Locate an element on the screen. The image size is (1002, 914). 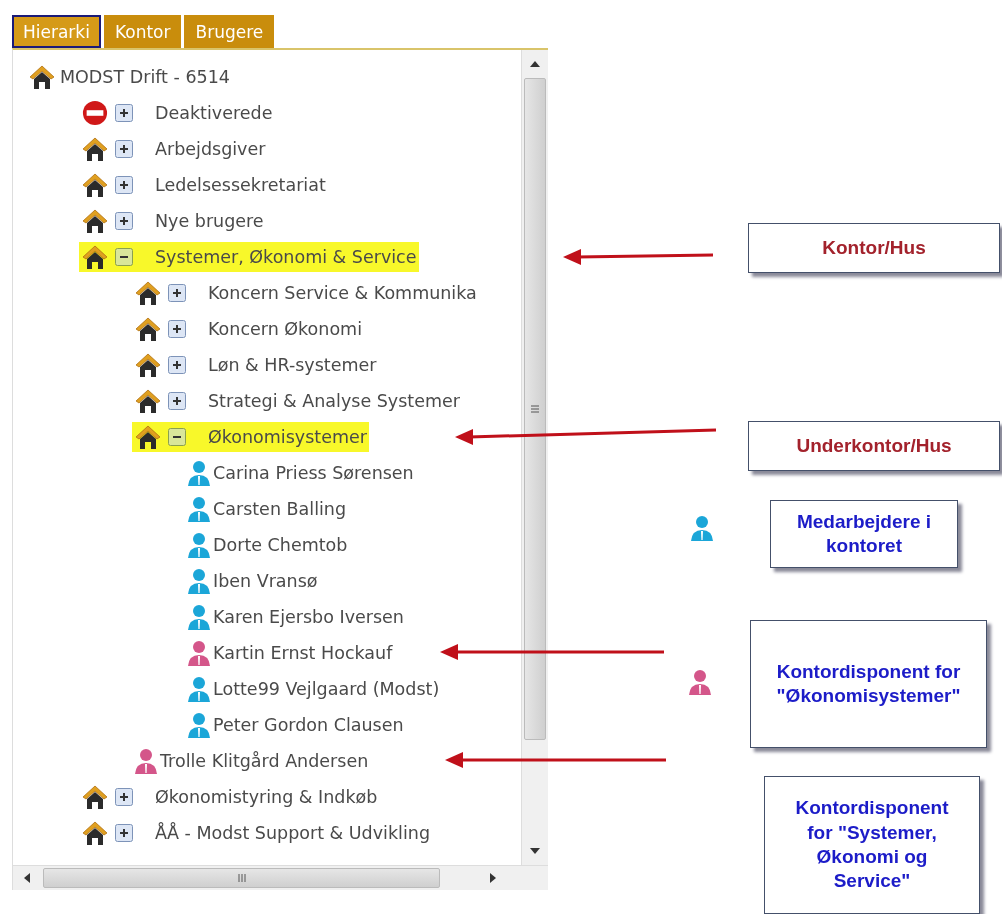
tree-item: Ledelsessekretariat is located at coordinates (203, 185).